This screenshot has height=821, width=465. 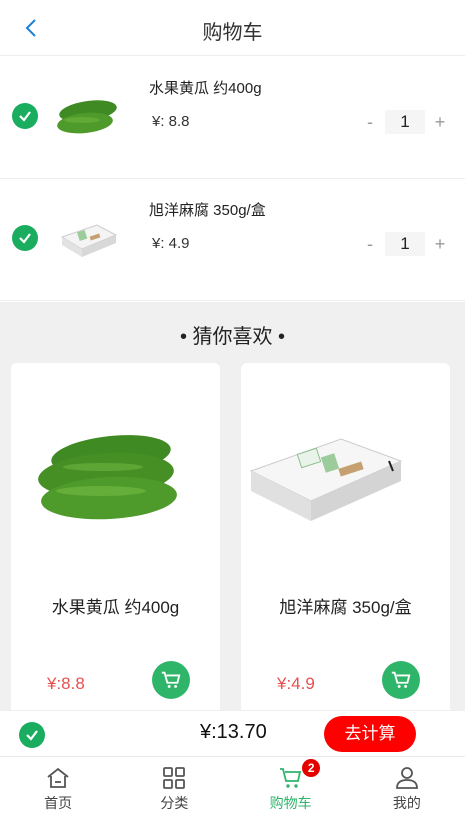 What do you see at coordinates (345, 605) in the screenshot?
I see `product-name: 旭洋麻腐 350g/盒` at bounding box center [345, 605].